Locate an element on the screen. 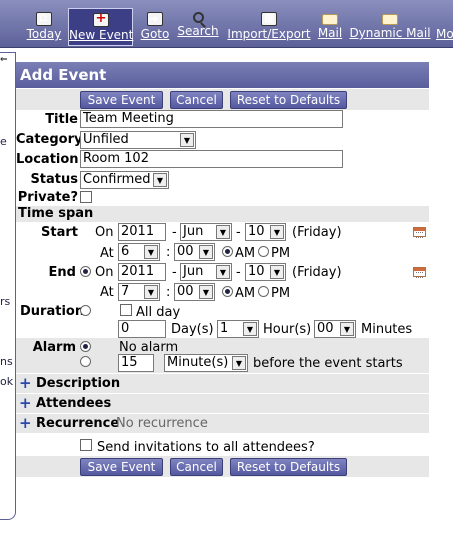  title-input: Team Meeting is located at coordinates (211, 119).